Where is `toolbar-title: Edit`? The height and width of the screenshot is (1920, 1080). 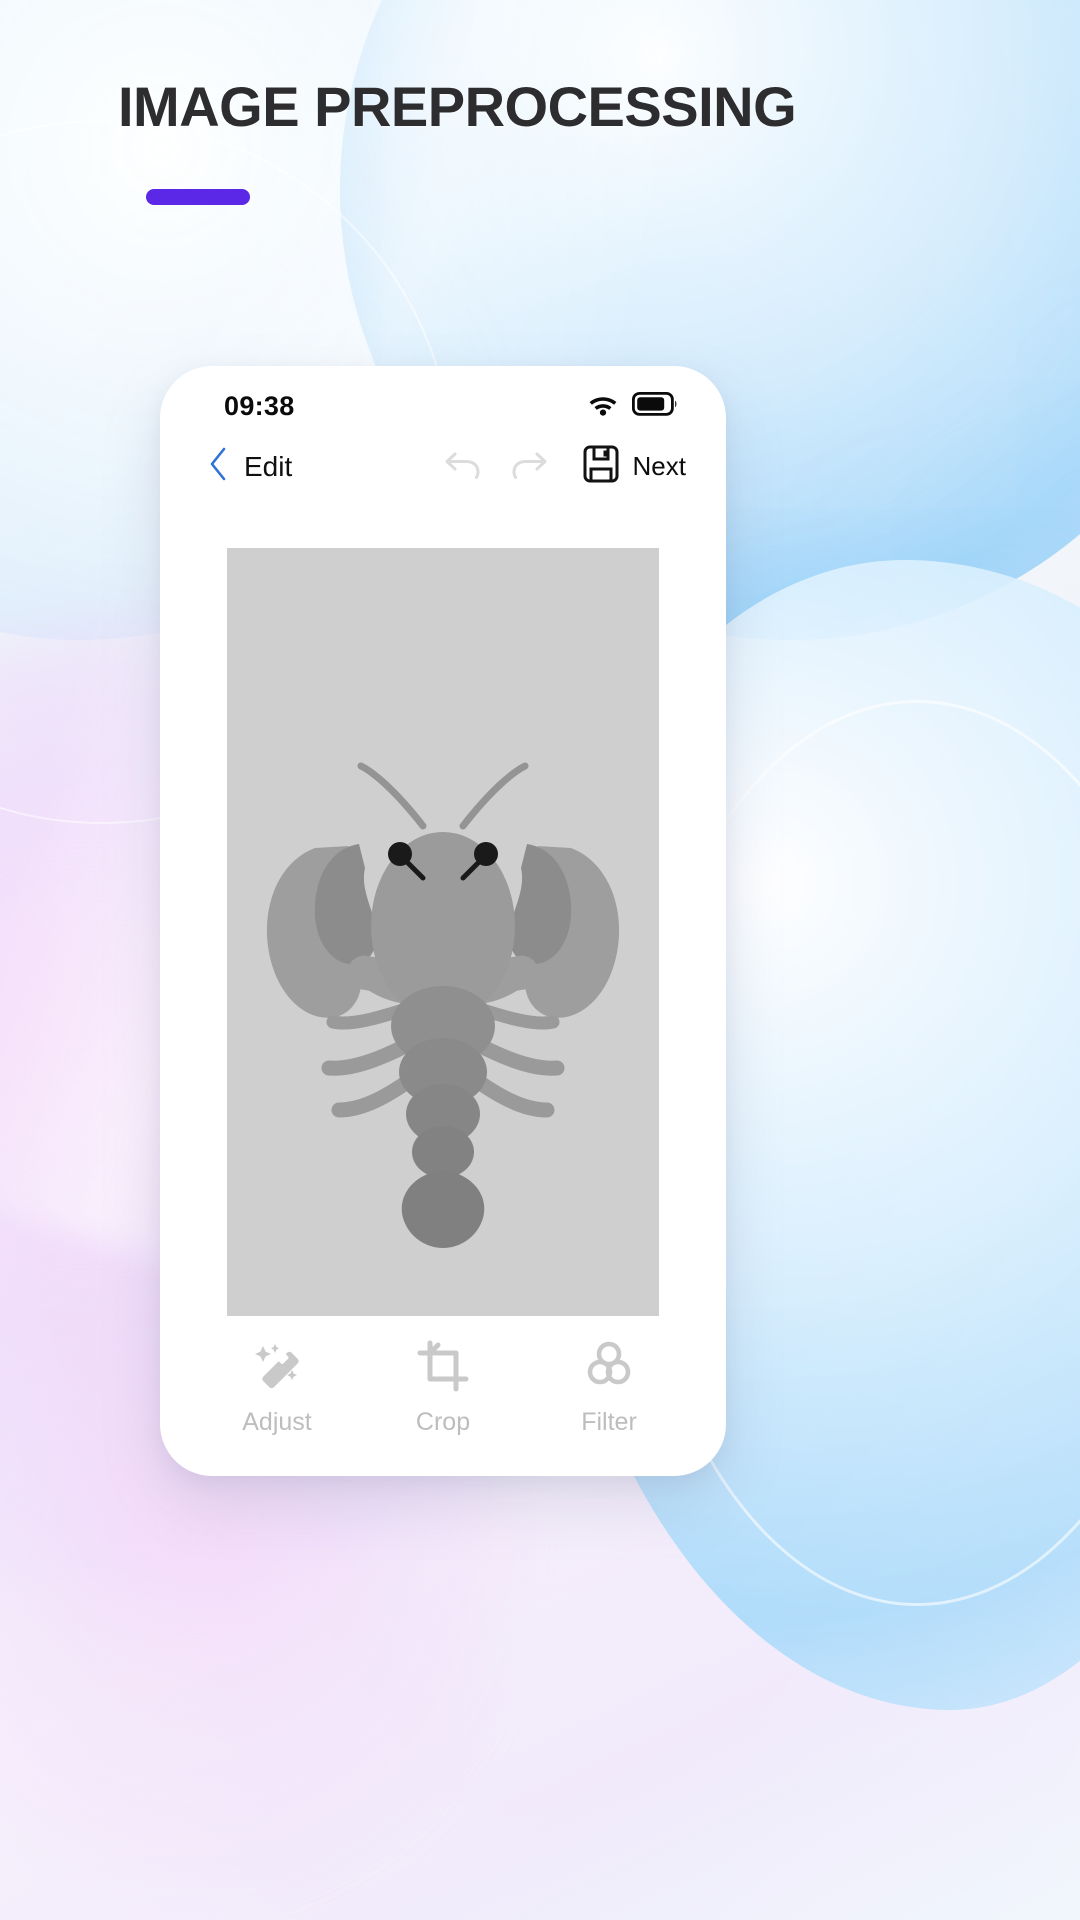 toolbar-title: Edit is located at coordinates (268, 466).